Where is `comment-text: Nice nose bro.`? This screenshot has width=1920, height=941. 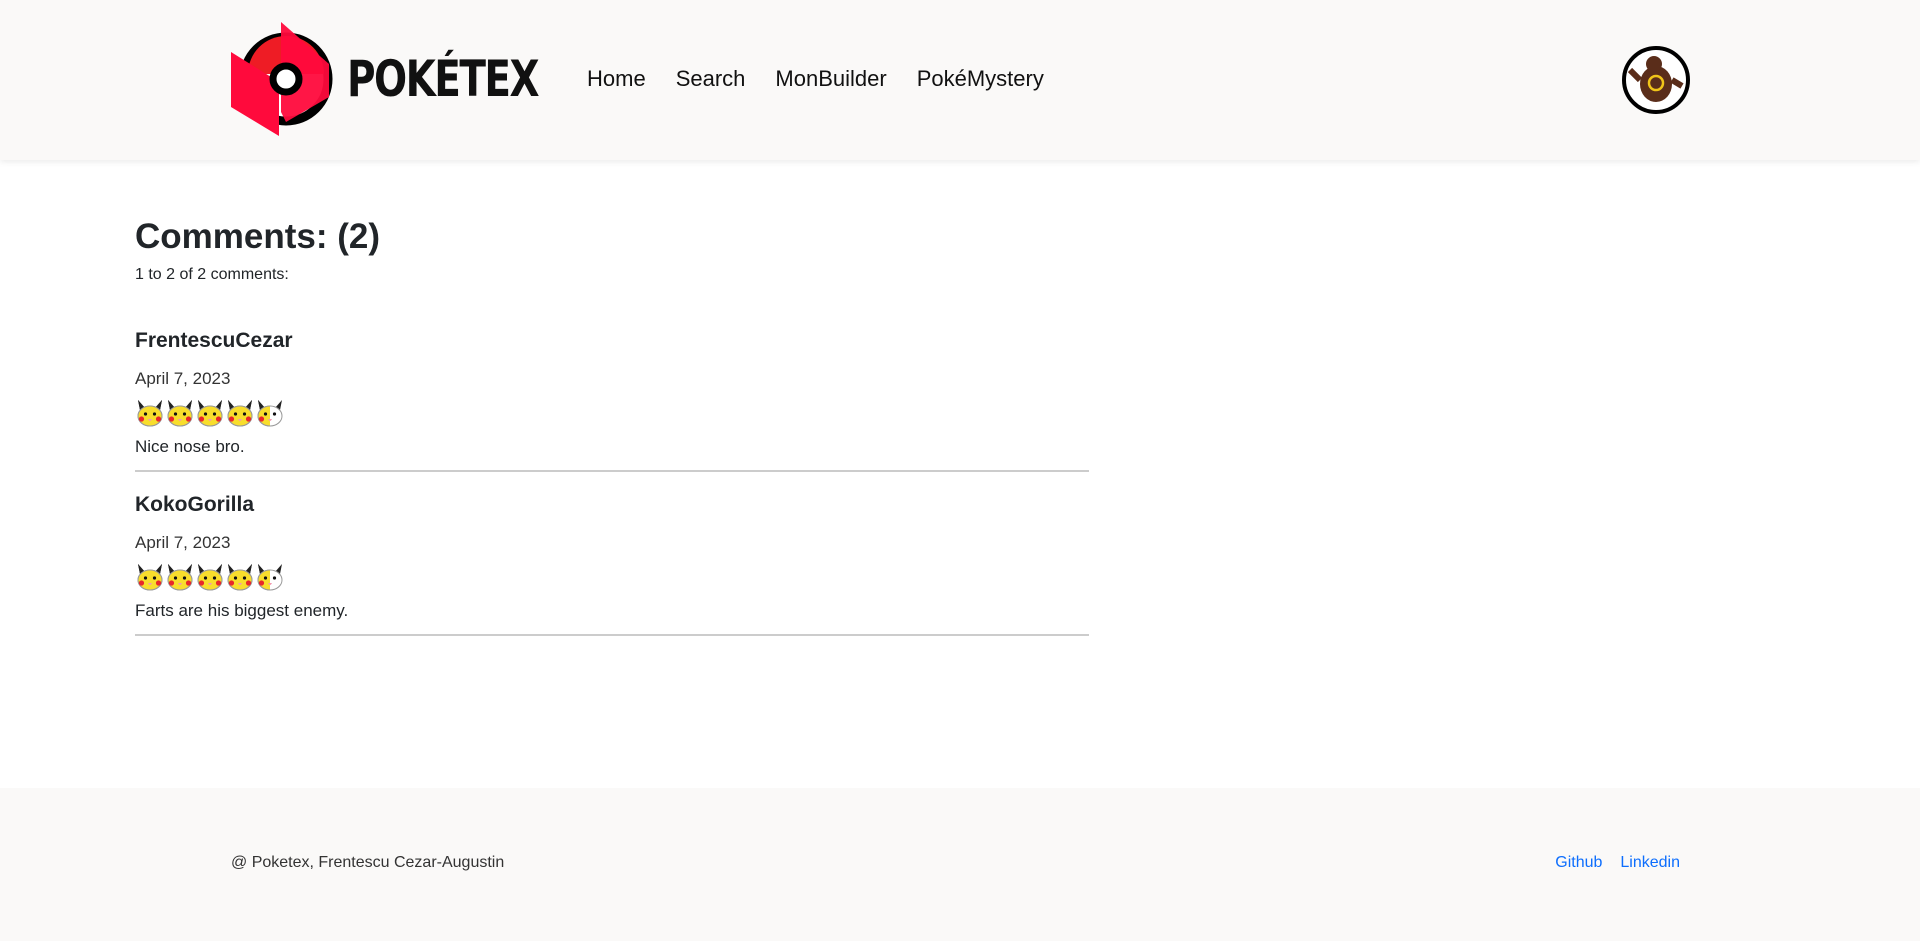 comment-text: Nice nose bro. is located at coordinates (190, 446).